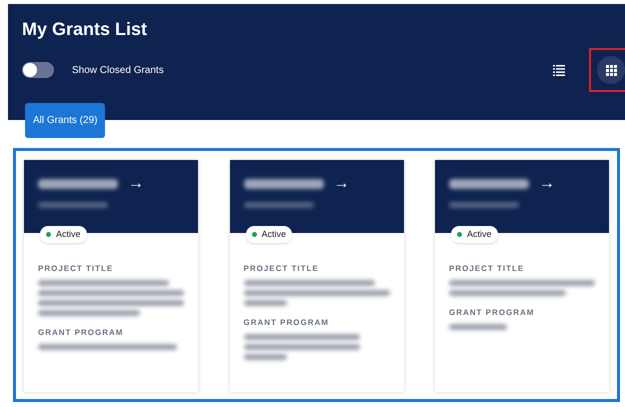 Image resolution: width=625 pixels, height=407 pixels. Describe the element at coordinates (85, 29) in the screenshot. I see `page-title: My Grants List` at that location.